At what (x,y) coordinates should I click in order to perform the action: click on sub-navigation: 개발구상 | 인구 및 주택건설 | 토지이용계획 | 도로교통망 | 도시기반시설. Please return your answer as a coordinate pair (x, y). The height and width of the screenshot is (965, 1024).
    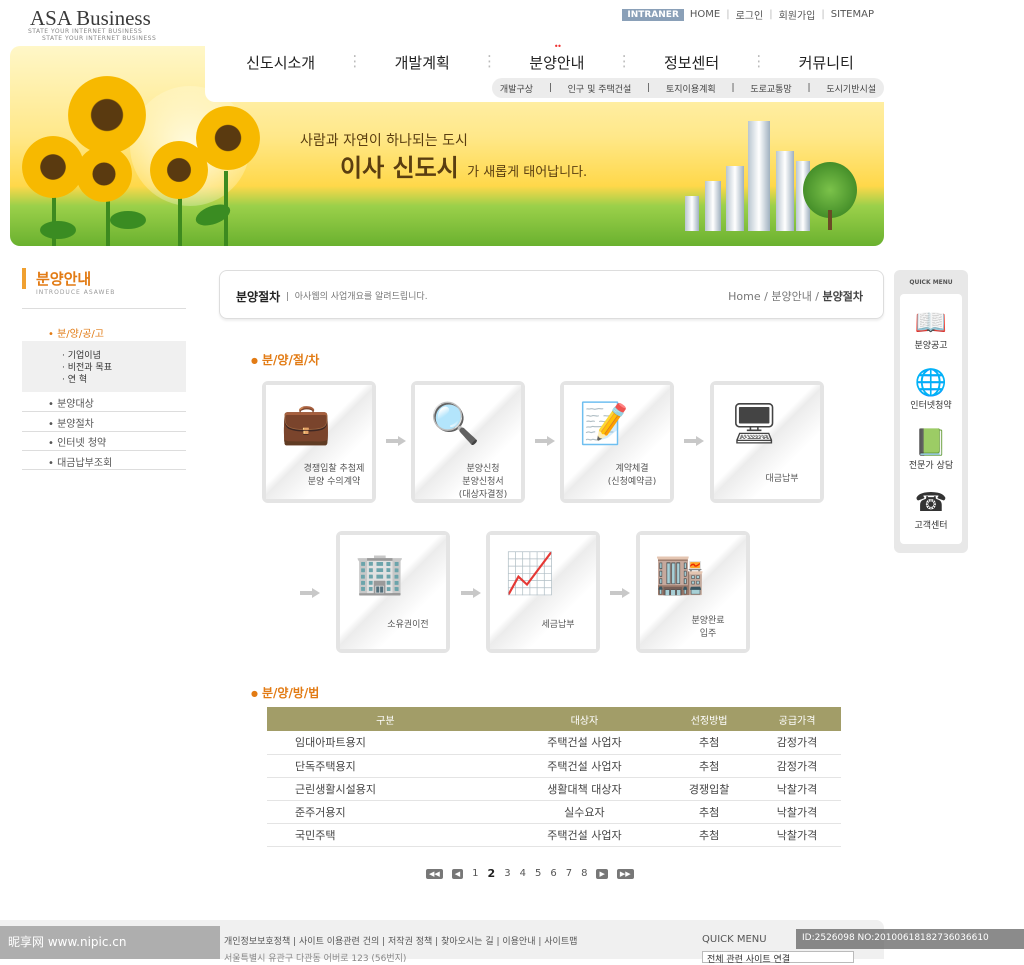
    Looking at the image, I should click on (688, 88).